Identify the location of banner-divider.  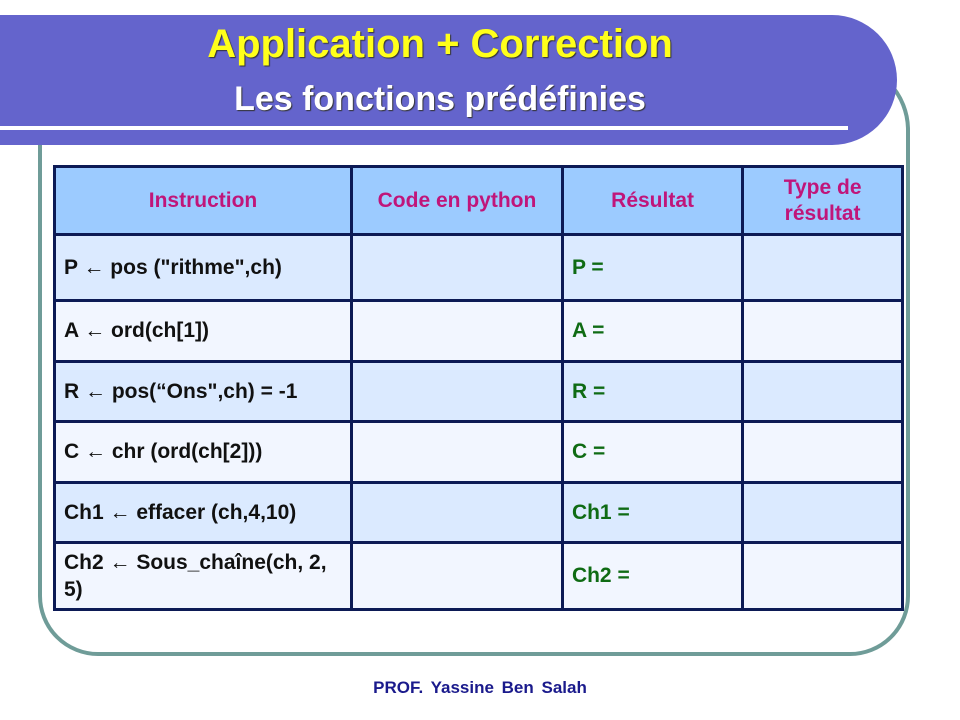
(424, 128).